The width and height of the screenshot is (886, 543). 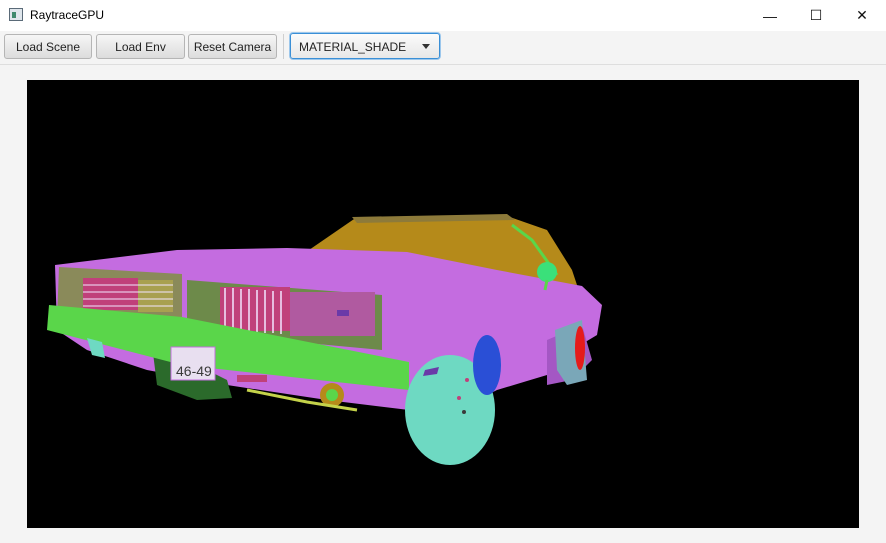 I want to click on toolbar-separator, so click(x=283, y=46).